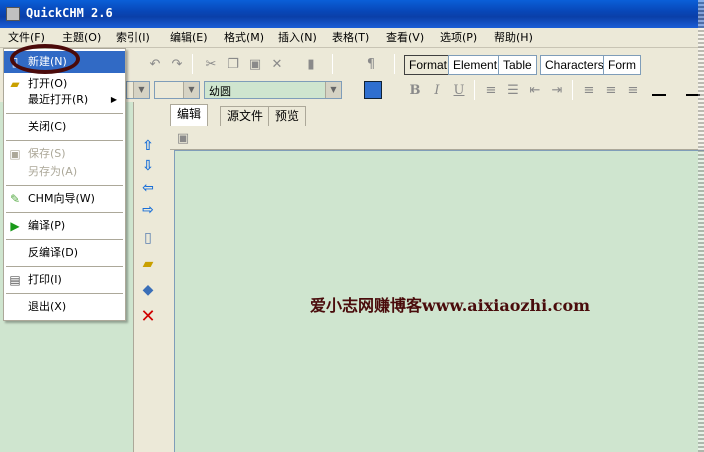 The image size is (704, 452). What do you see at coordinates (13, 14) in the screenshot?
I see `app-icon` at bounding box center [13, 14].